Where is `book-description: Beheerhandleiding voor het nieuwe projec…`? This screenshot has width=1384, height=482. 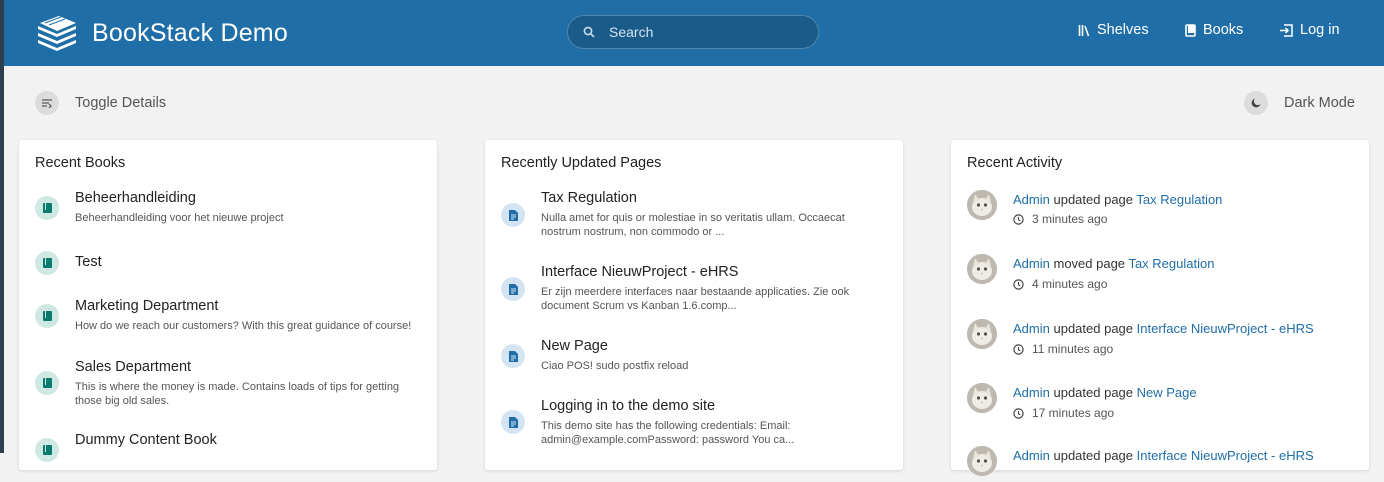 book-description: Beheerhandleiding voor het nieuwe projec… is located at coordinates (179, 218).